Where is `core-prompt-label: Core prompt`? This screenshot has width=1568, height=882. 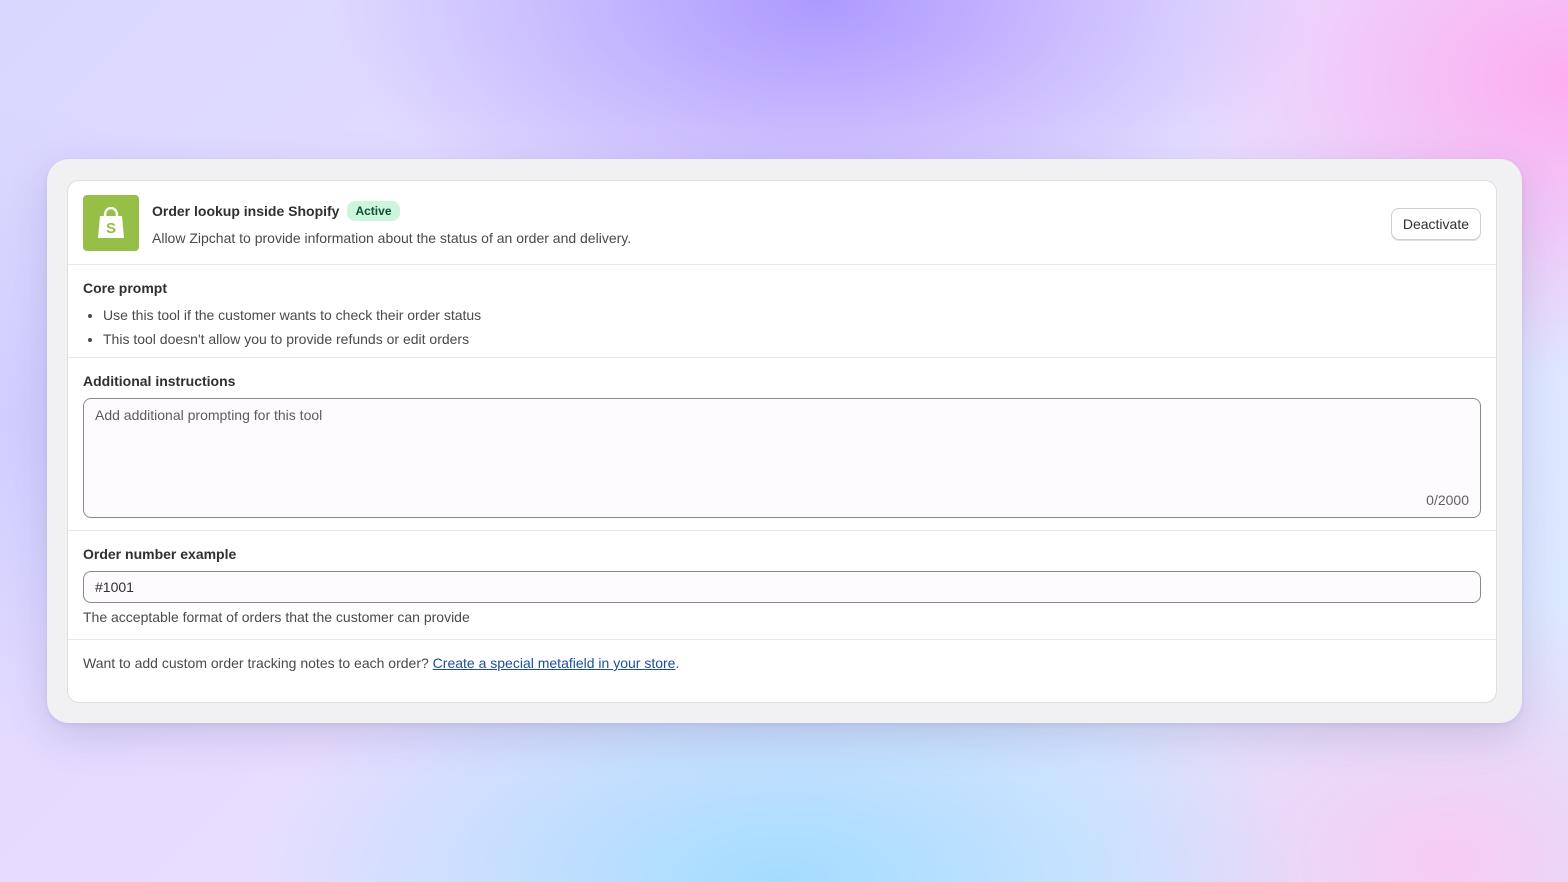 core-prompt-label: Core prompt is located at coordinates (125, 288).